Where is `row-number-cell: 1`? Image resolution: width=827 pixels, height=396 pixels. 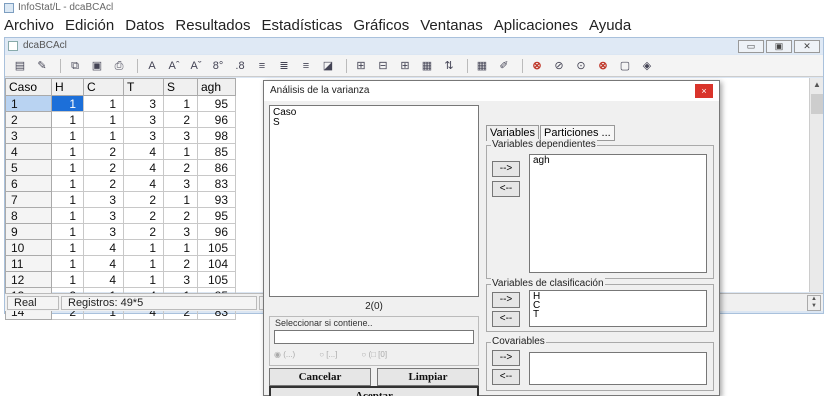
row-number-cell: 1 is located at coordinates (28, 103).